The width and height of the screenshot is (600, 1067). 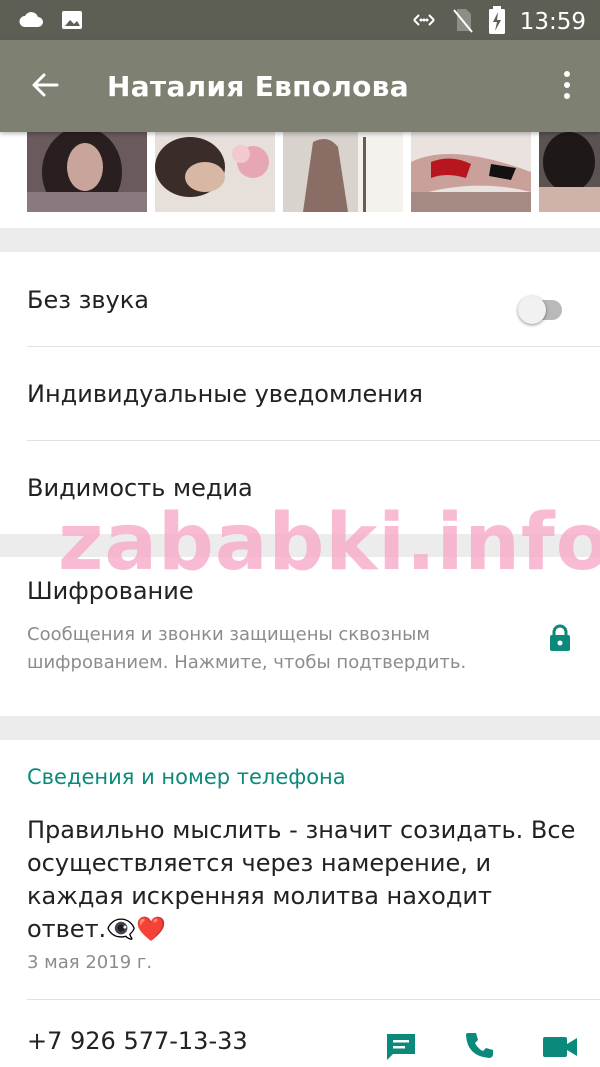 What do you see at coordinates (45, 87) in the screenshot?
I see `arrow-left-icon` at bounding box center [45, 87].